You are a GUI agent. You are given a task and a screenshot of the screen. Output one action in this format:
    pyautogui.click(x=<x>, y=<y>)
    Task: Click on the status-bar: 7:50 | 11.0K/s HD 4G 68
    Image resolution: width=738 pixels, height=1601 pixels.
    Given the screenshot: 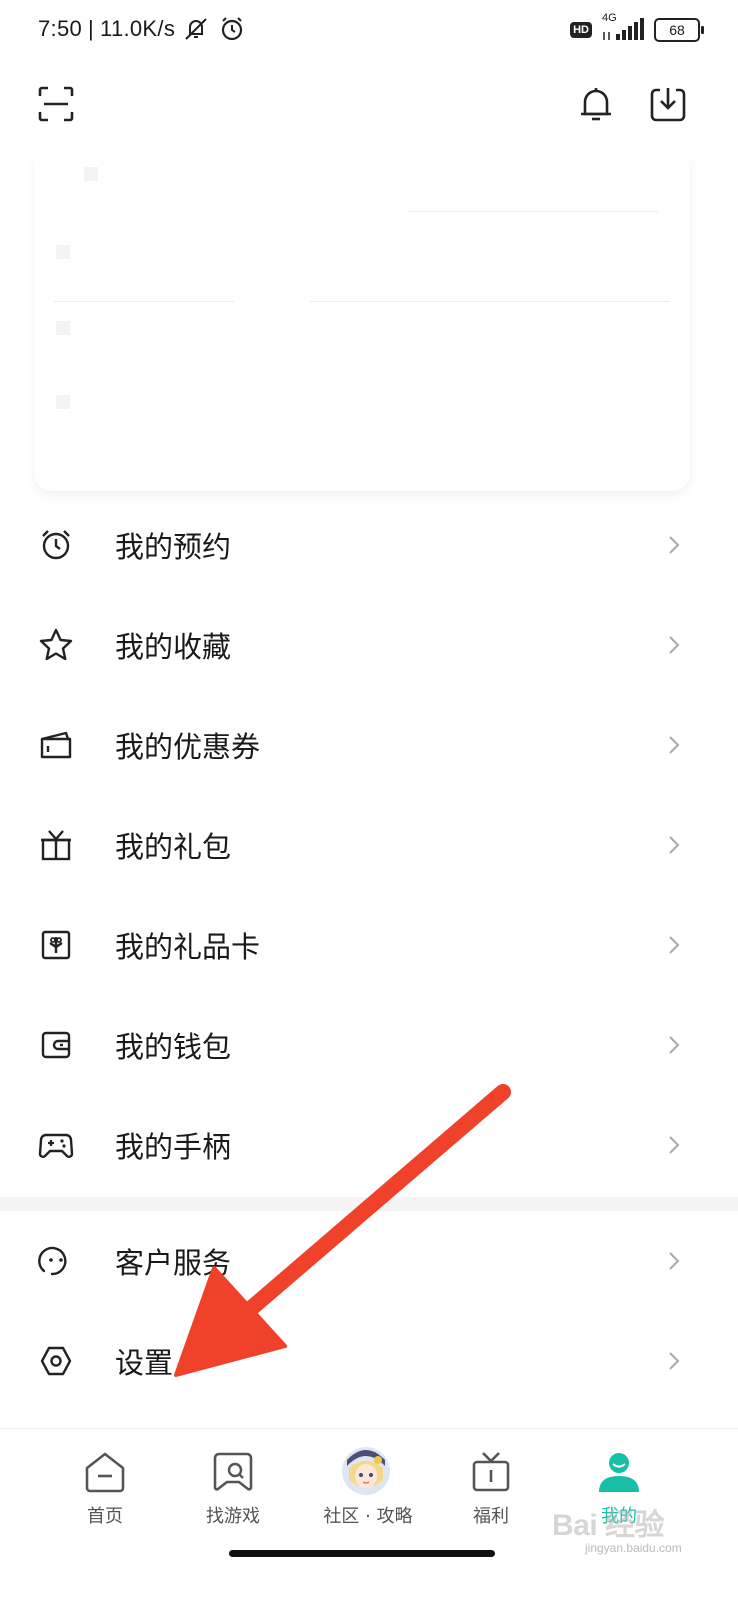 What is the action you would take?
    pyautogui.click(x=369, y=32)
    